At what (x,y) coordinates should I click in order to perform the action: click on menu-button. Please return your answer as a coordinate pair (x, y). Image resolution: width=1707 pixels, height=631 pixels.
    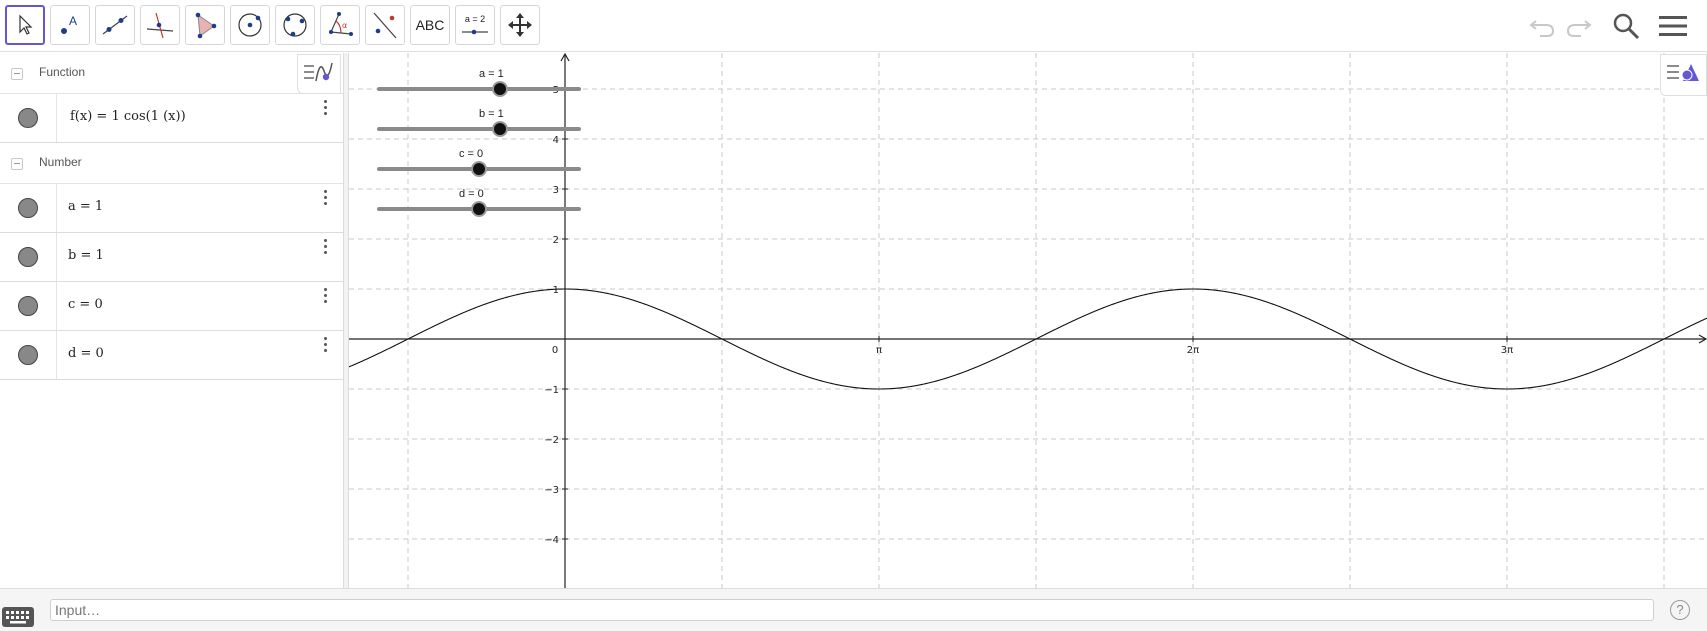
    Looking at the image, I should click on (1673, 26).